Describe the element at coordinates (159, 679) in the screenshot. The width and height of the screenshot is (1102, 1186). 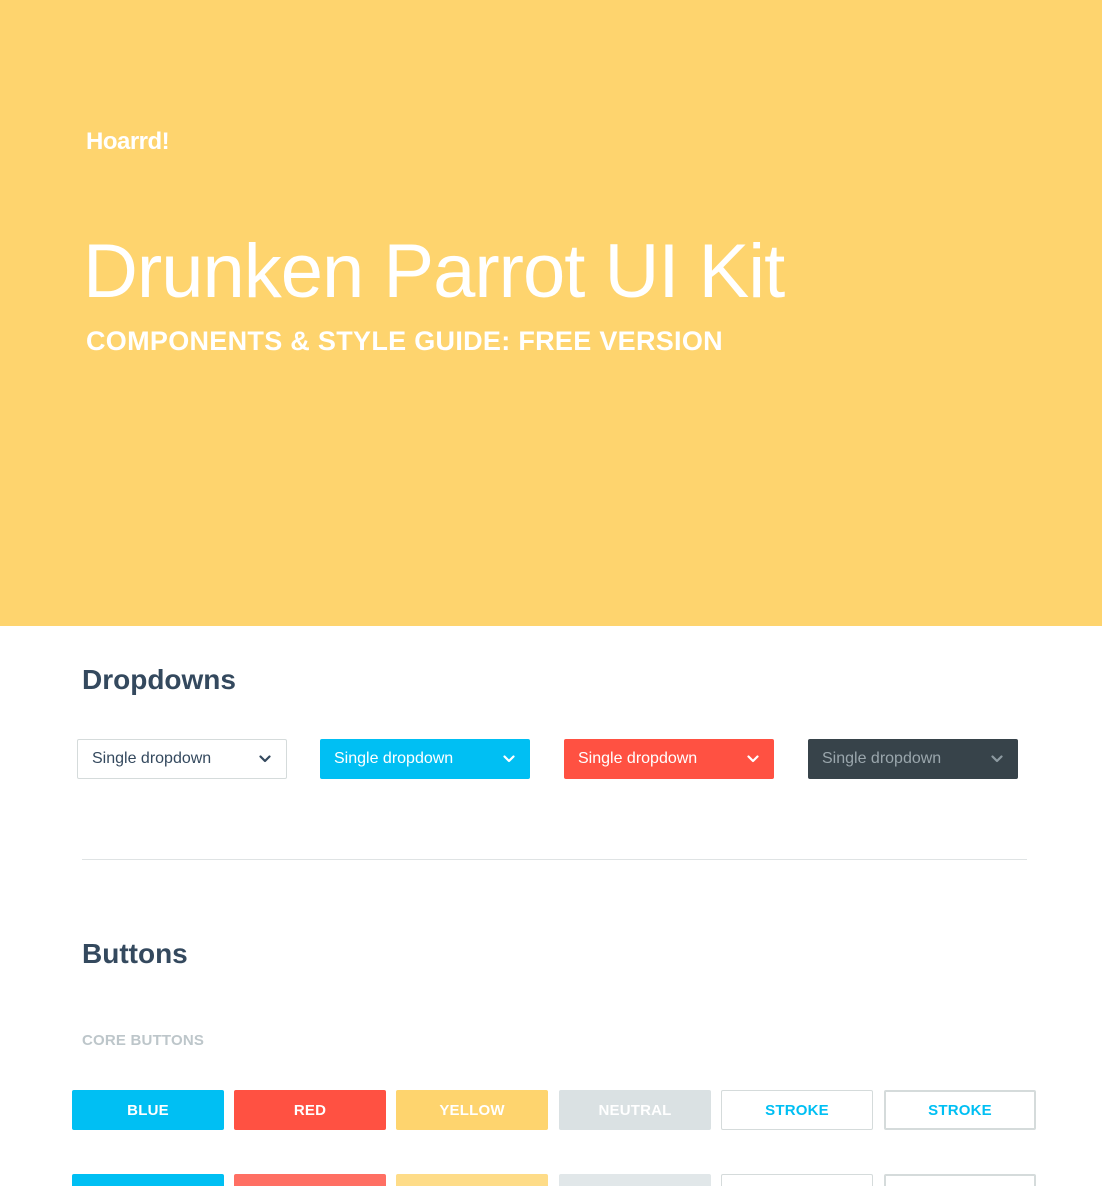
I see `dropdowns-heading: Dropdowns` at that location.